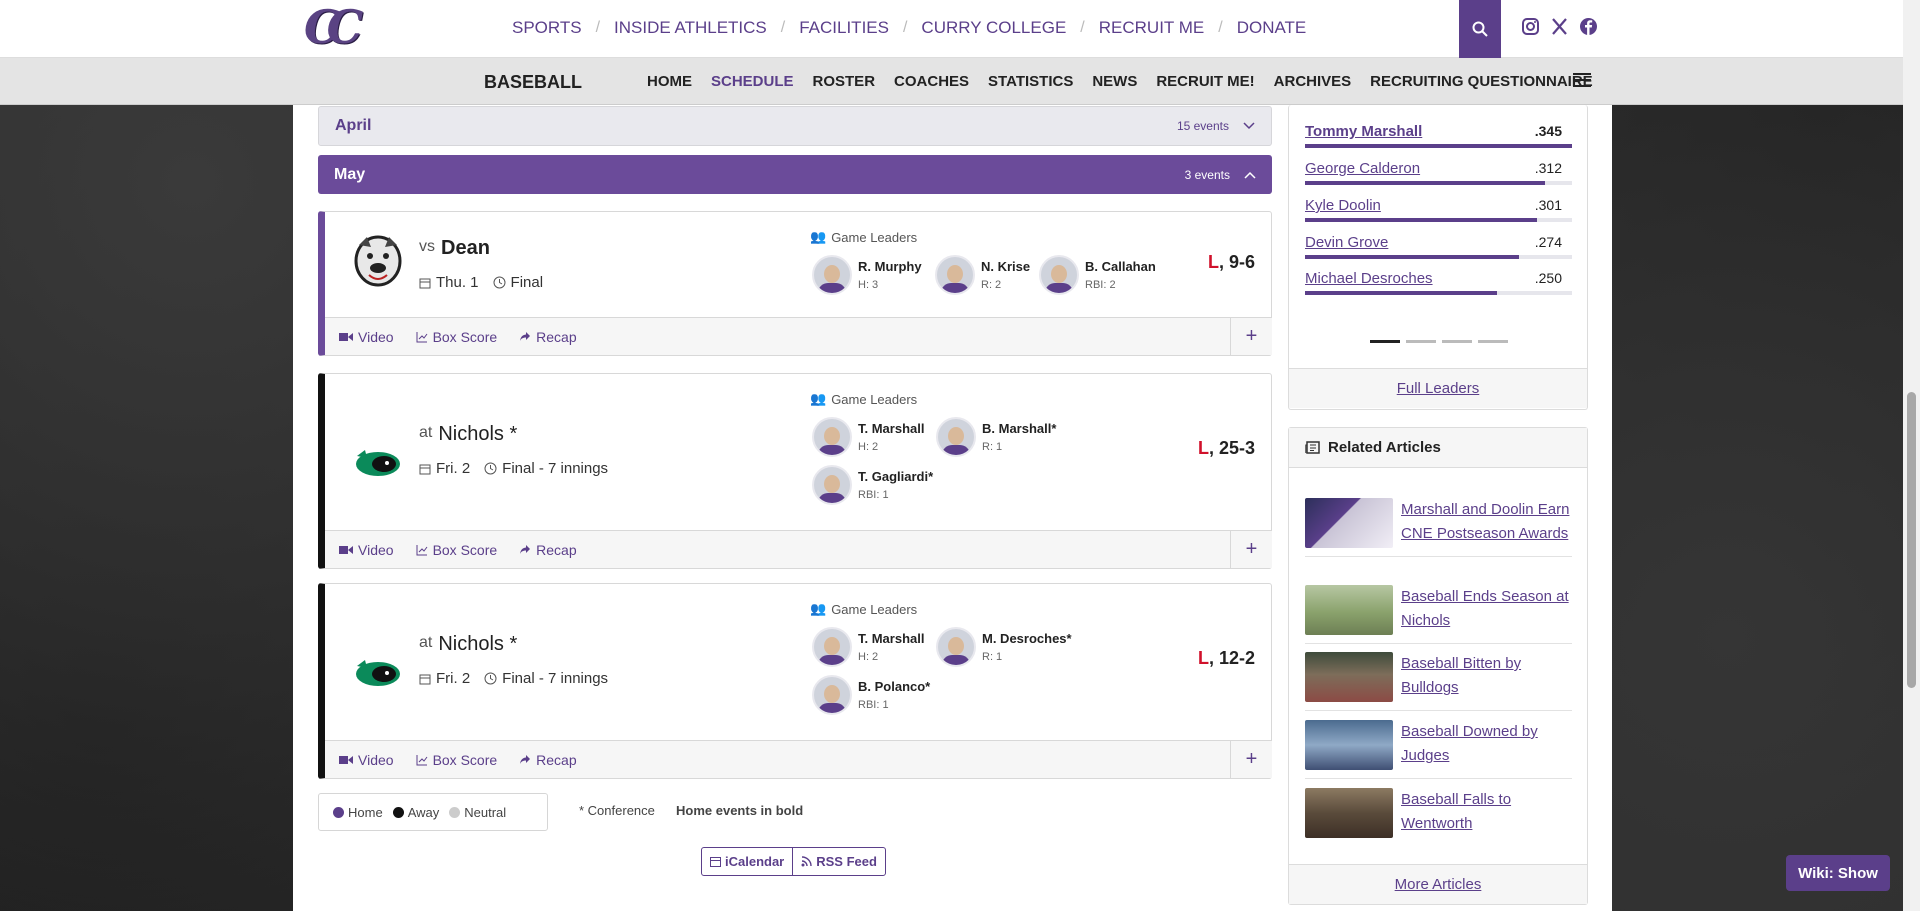 Image resolution: width=1920 pixels, height=911 pixels. Describe the element at coordinates (1911, 540) in the screenshot. I see `scrollbar-thumb` at that location.